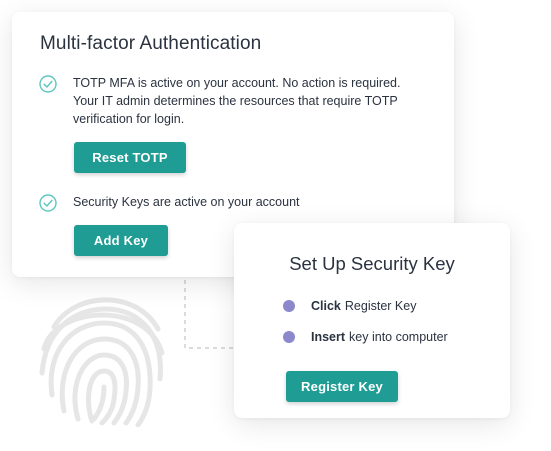  What do you see at coordinates (342, 386) in the screenshot?
I see `register-key-button: Register Key` at bounding box center [342, 386].